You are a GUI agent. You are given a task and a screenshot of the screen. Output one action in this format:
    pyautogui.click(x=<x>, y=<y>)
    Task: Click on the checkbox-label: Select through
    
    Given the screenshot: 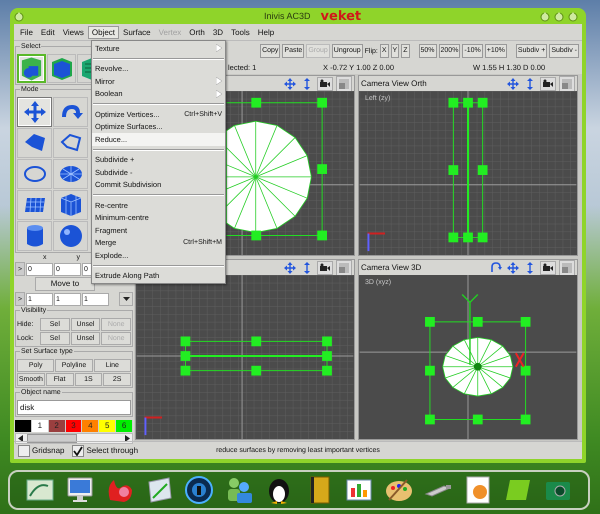 What is the action you would take?
    pyautogui.click(x=112, y=450)
    